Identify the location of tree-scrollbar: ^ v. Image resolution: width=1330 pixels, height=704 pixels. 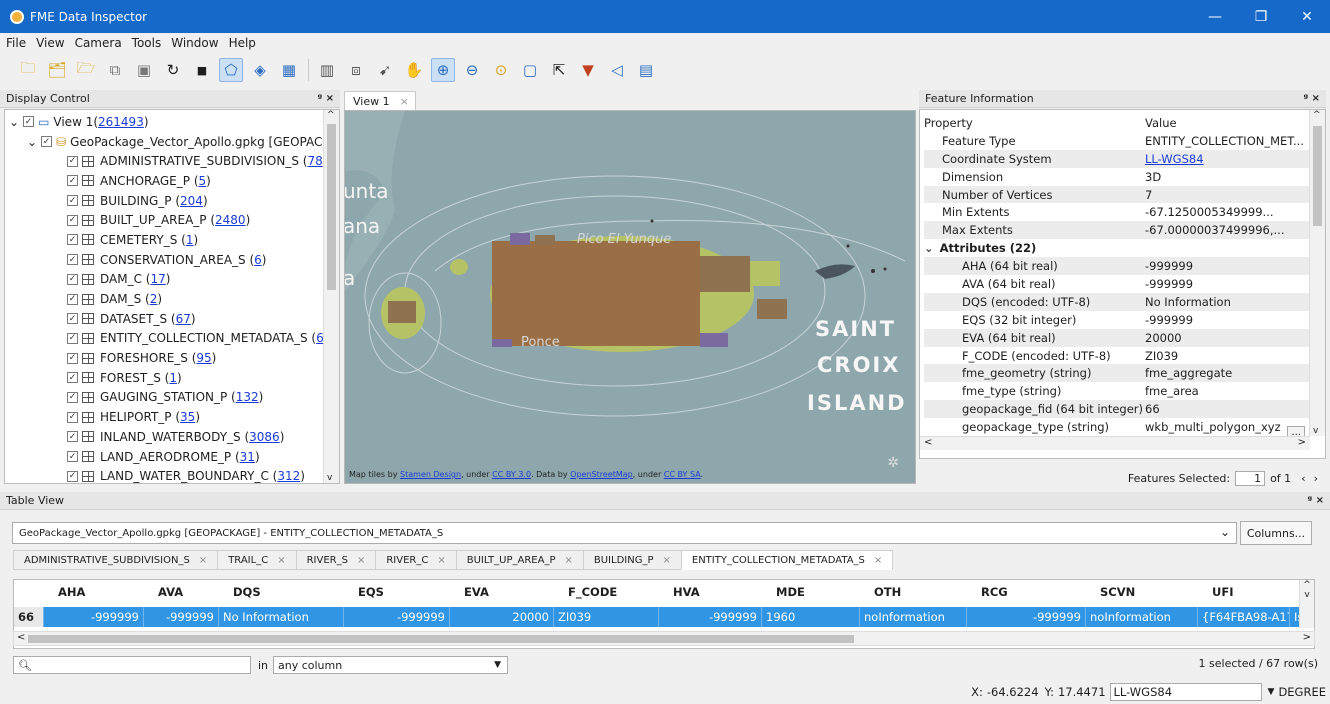
(331, 296).